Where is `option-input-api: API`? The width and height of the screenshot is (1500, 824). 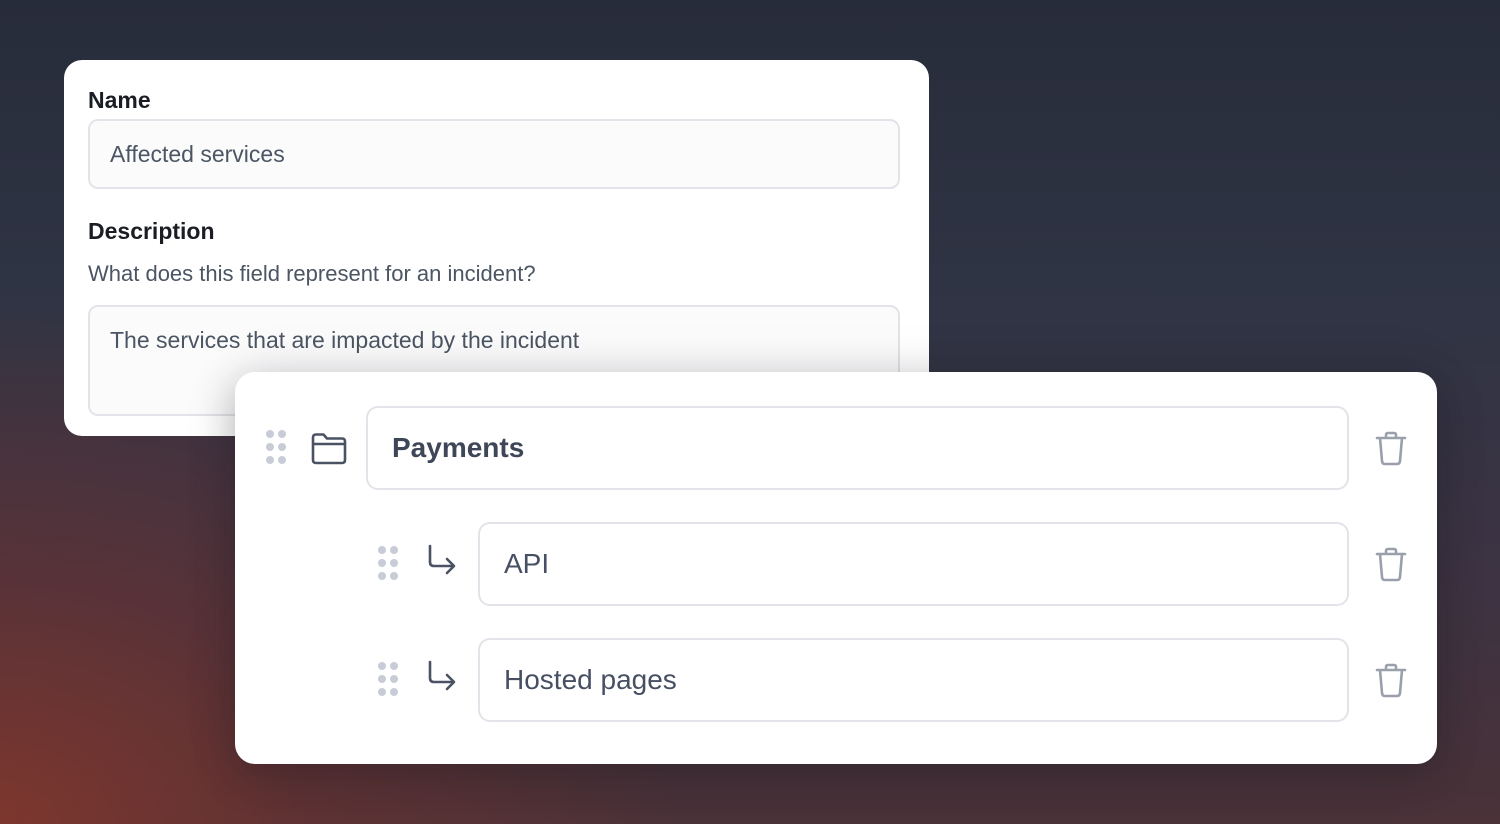
option-input-api: API is located at coordinates (913, 564).